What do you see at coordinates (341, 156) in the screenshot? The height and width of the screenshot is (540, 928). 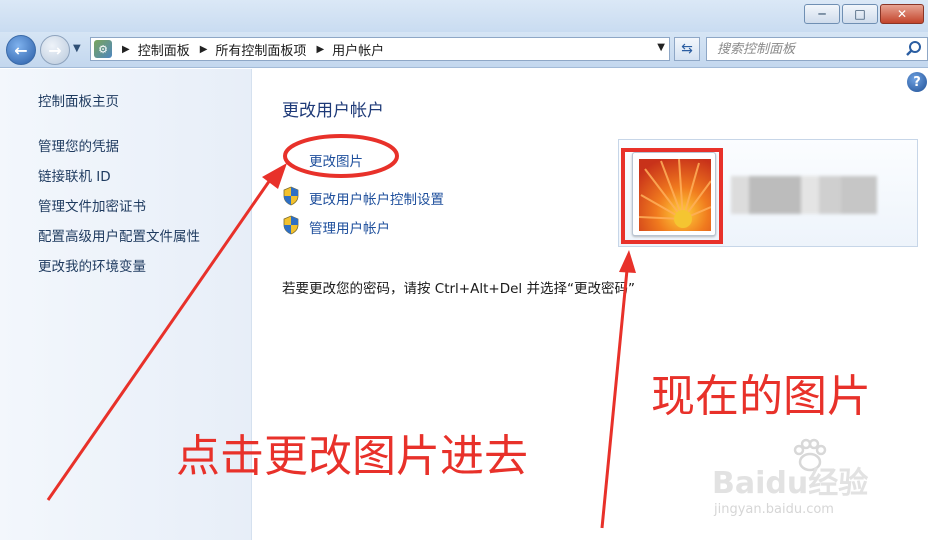 I see `highlight-ellipse` at bounding box center [341, 156].